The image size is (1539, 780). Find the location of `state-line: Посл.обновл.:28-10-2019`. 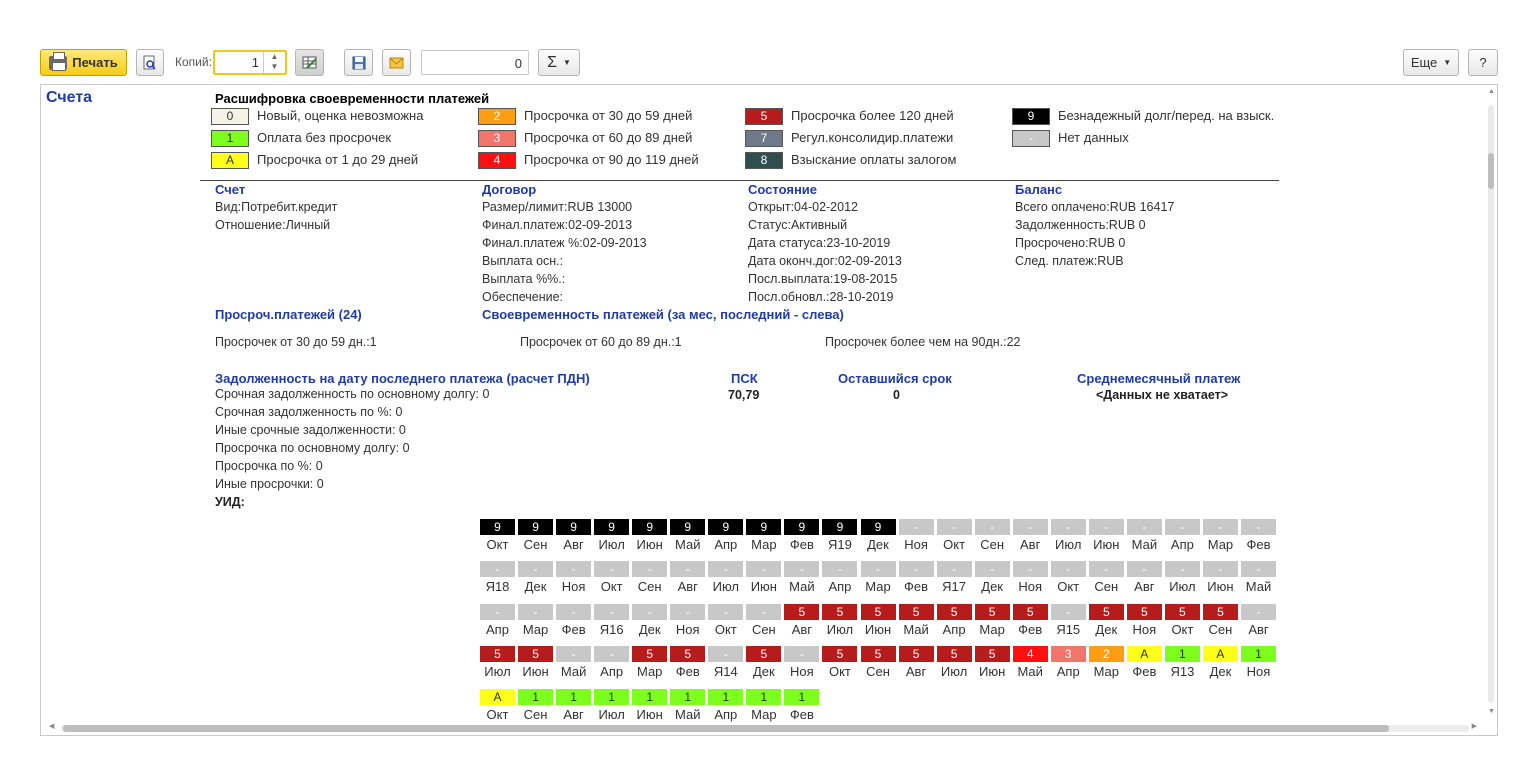

state-line: Посл.обновл.:28-10-2019 is located at coordinates (821, 297).